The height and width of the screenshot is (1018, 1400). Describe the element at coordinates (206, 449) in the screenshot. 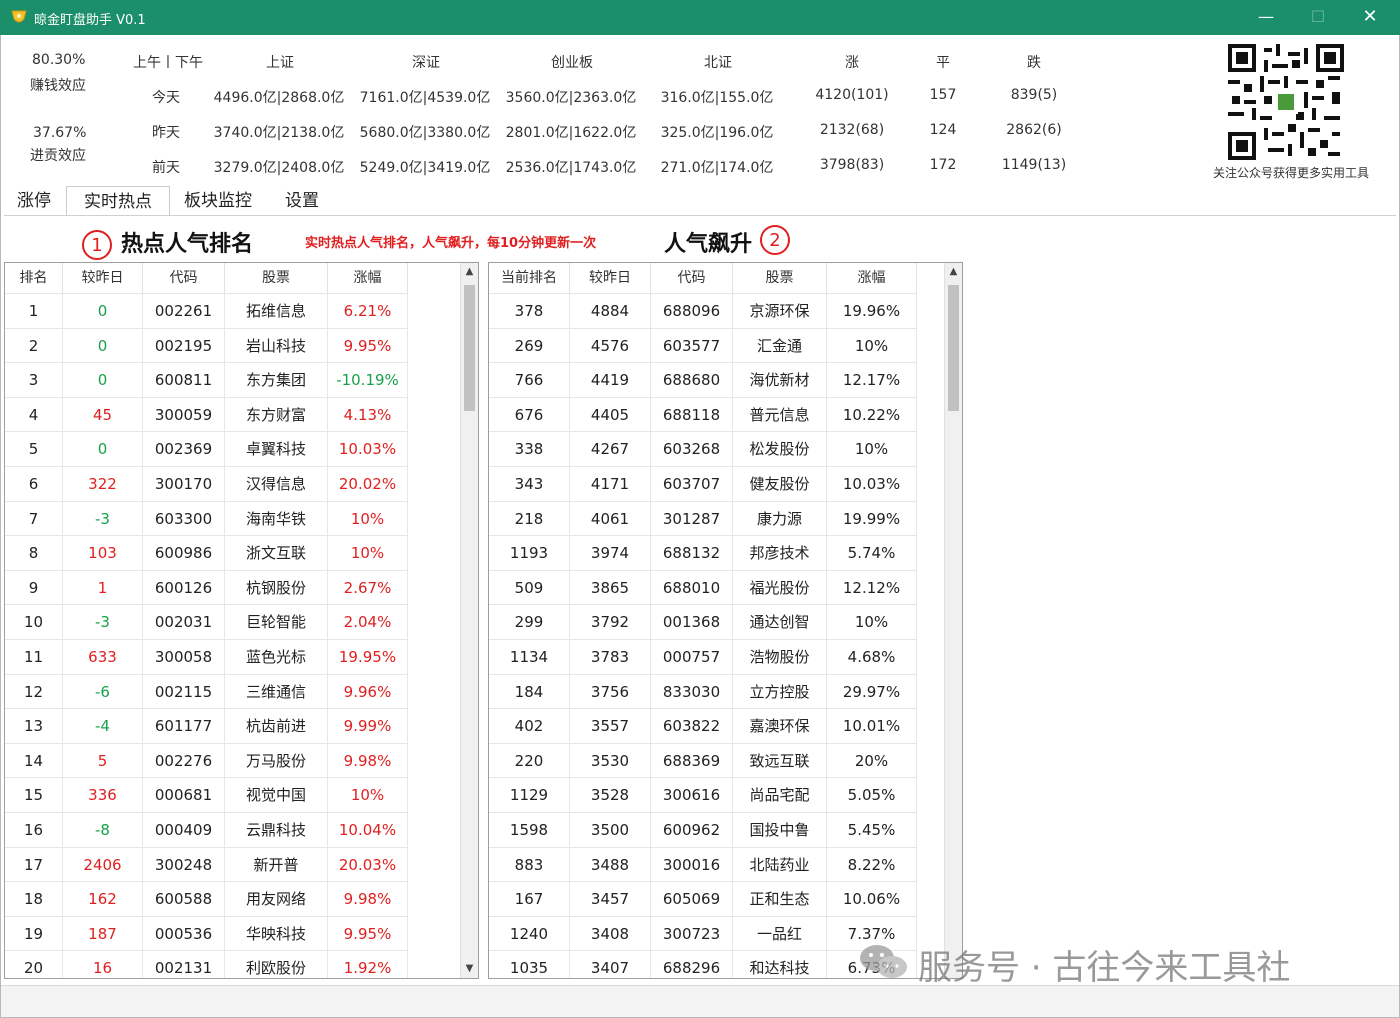

I see `table-row: 5 0 002369 卓翼科技 10.03%` at that location.